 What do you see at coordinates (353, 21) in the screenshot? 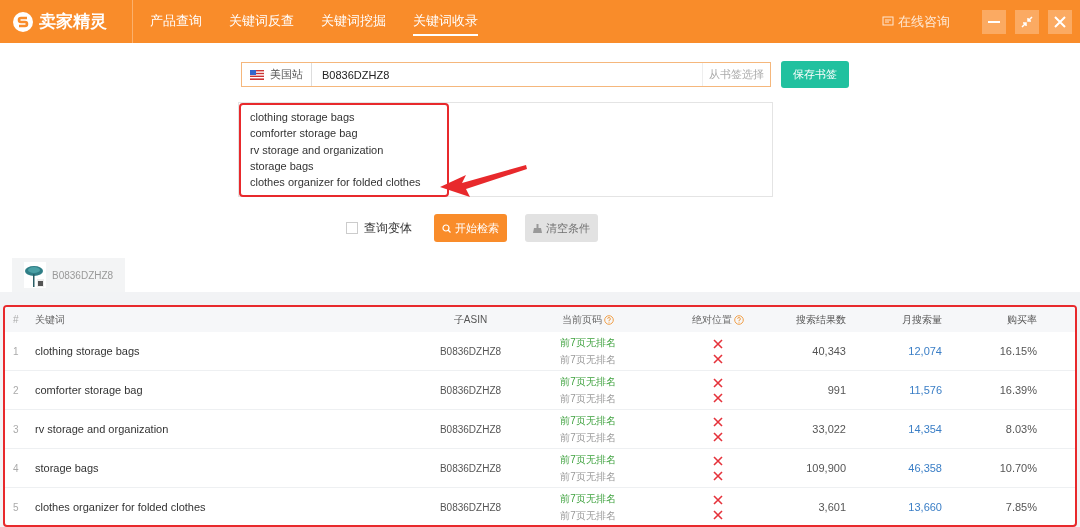
I see `nav-tab: 关键词挖掘` at bounding box center [353, 21].